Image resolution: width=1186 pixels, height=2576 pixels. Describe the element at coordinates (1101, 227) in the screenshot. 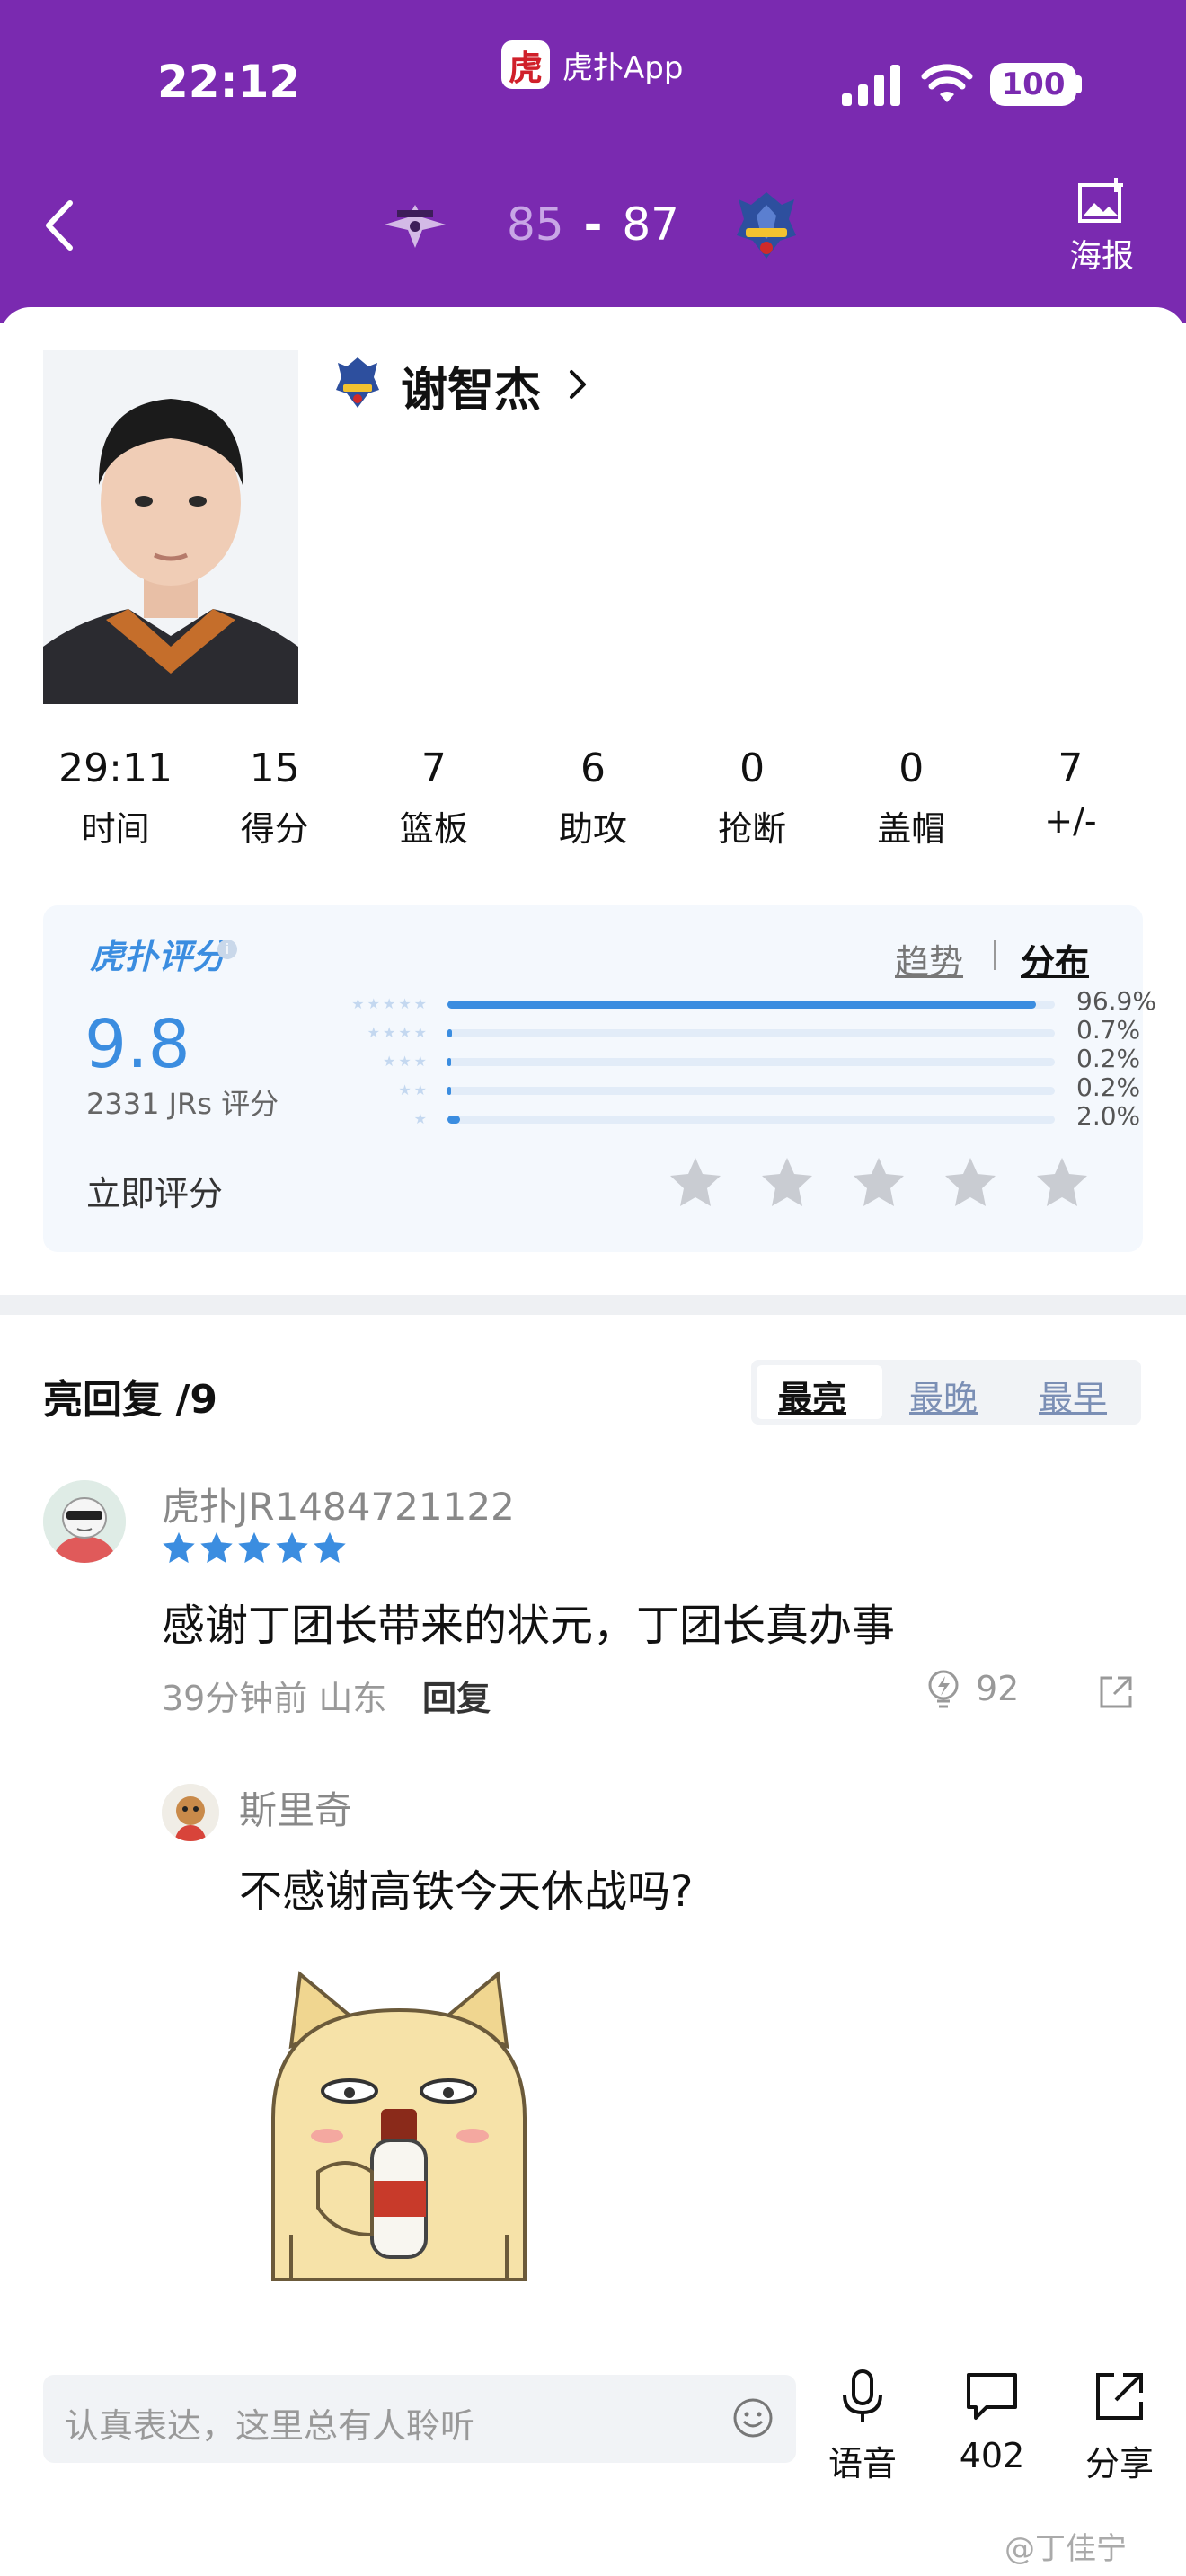

I see `poster-button: 海报` at that location.